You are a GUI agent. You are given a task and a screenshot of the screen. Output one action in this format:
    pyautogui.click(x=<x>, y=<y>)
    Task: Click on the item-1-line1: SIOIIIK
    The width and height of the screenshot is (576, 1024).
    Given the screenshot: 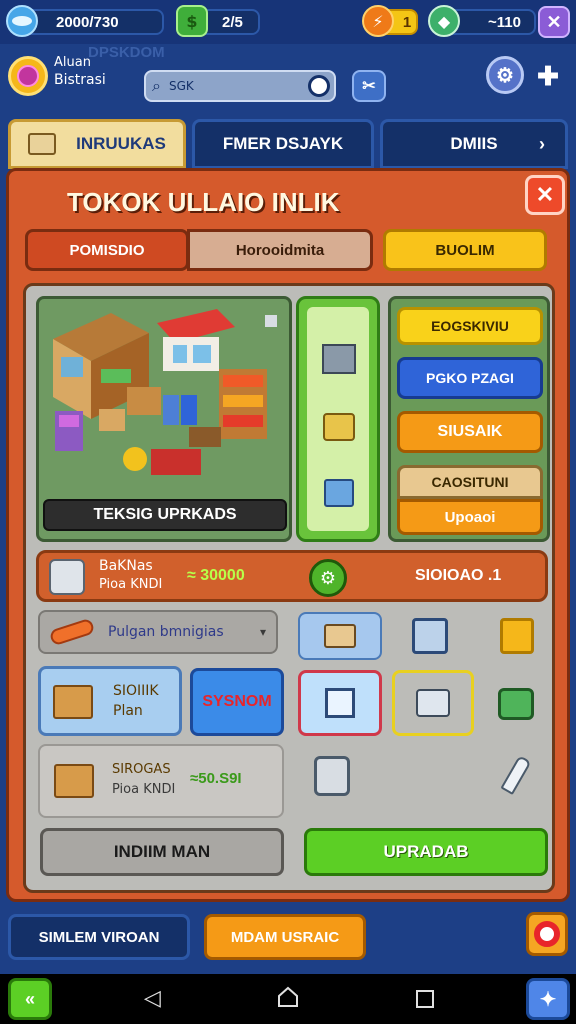 What is the action you would take?
    pyautogui.click(x=136, y=691)
    